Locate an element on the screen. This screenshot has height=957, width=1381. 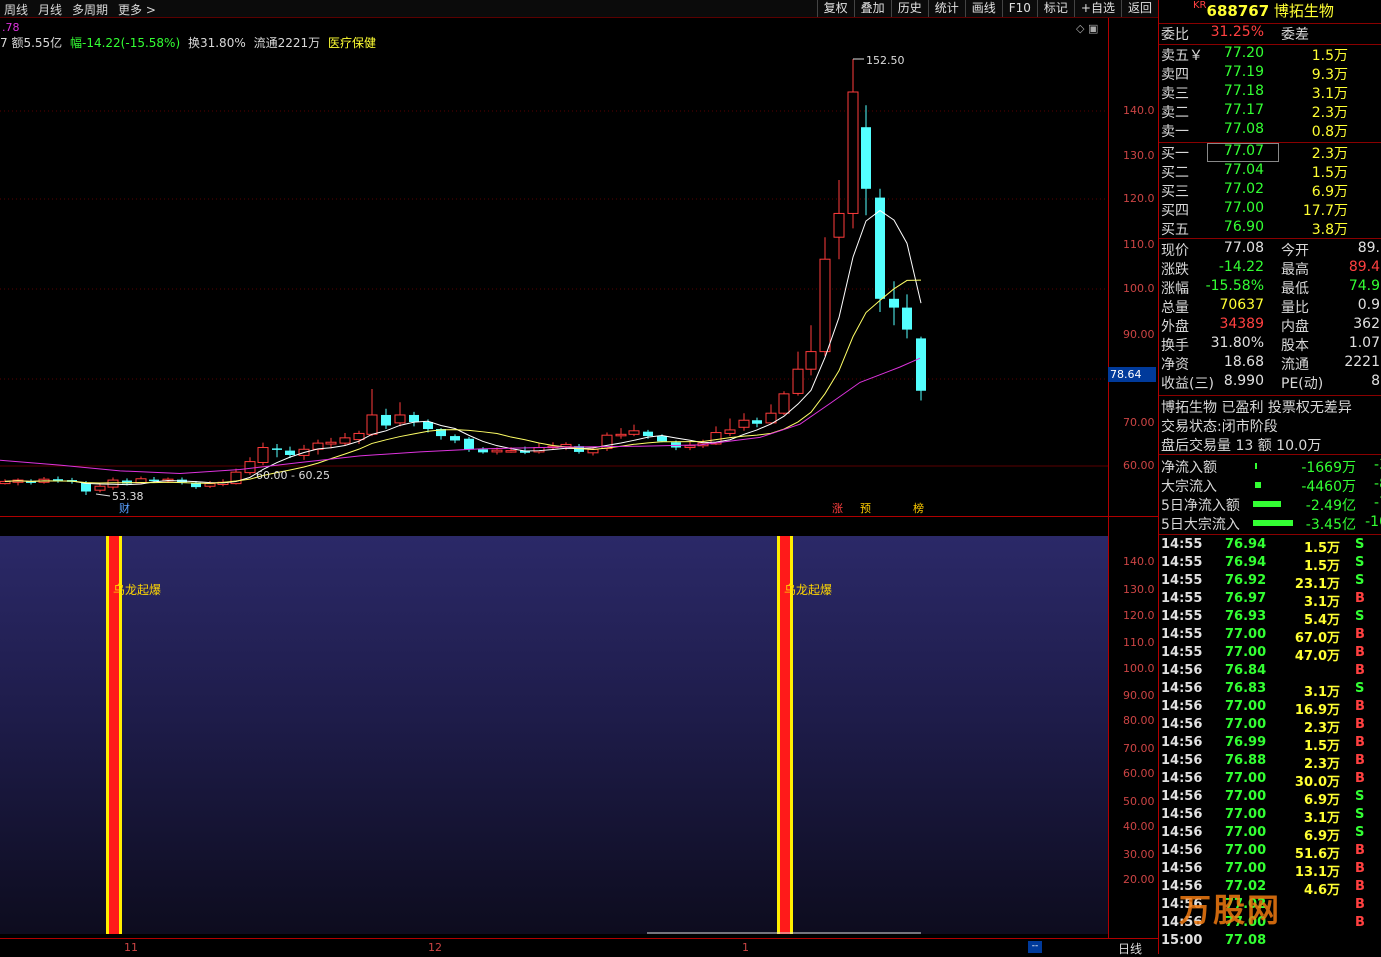
flow-value-5d: -10 is located at coordinates (1373, 522).